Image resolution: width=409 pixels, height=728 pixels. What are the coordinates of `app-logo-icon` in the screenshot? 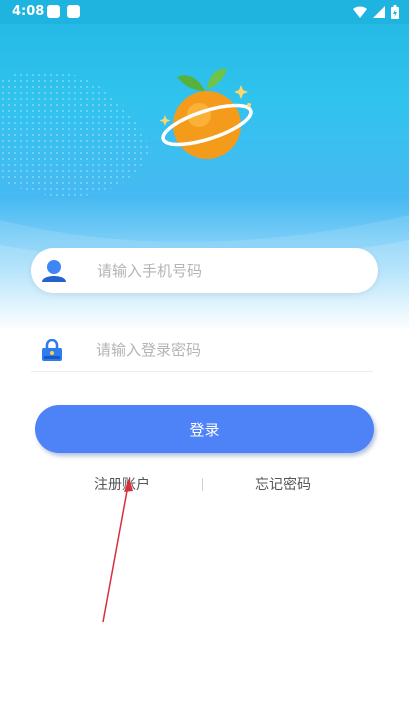 It's located at (206, 113).